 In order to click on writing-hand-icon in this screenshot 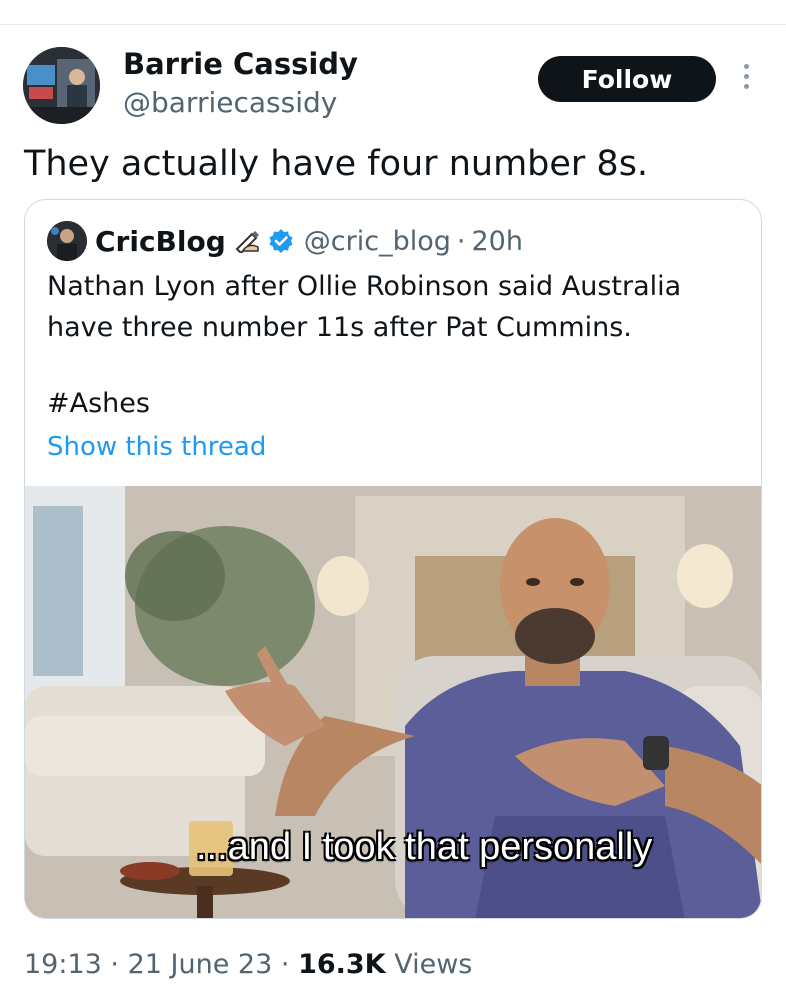, I will do `click(247, 242)`.